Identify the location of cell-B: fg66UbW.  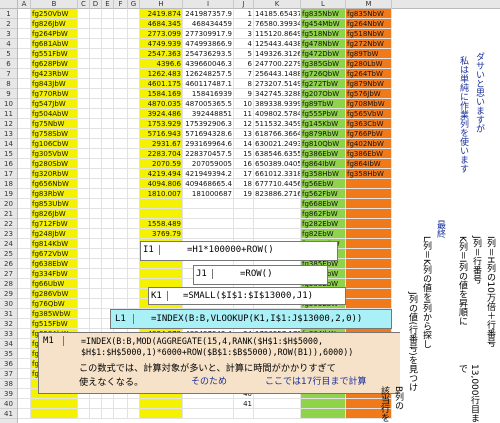
(54, 284).